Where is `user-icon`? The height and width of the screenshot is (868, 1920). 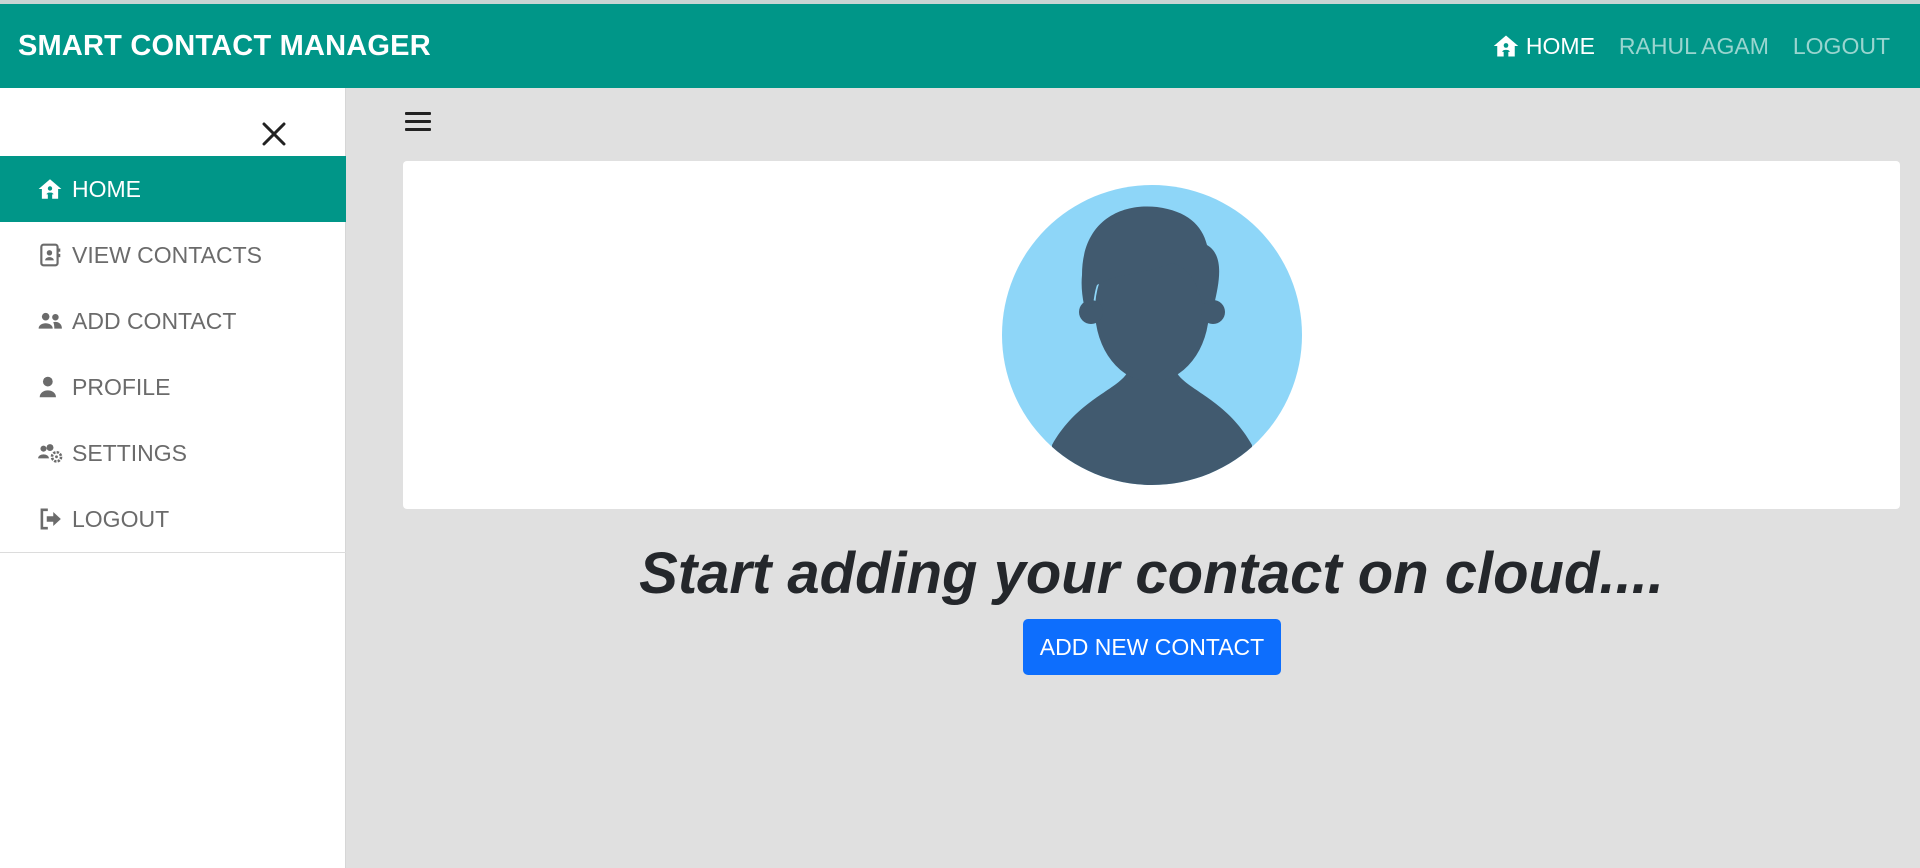 user-icon is located at coordinates (47, 387).